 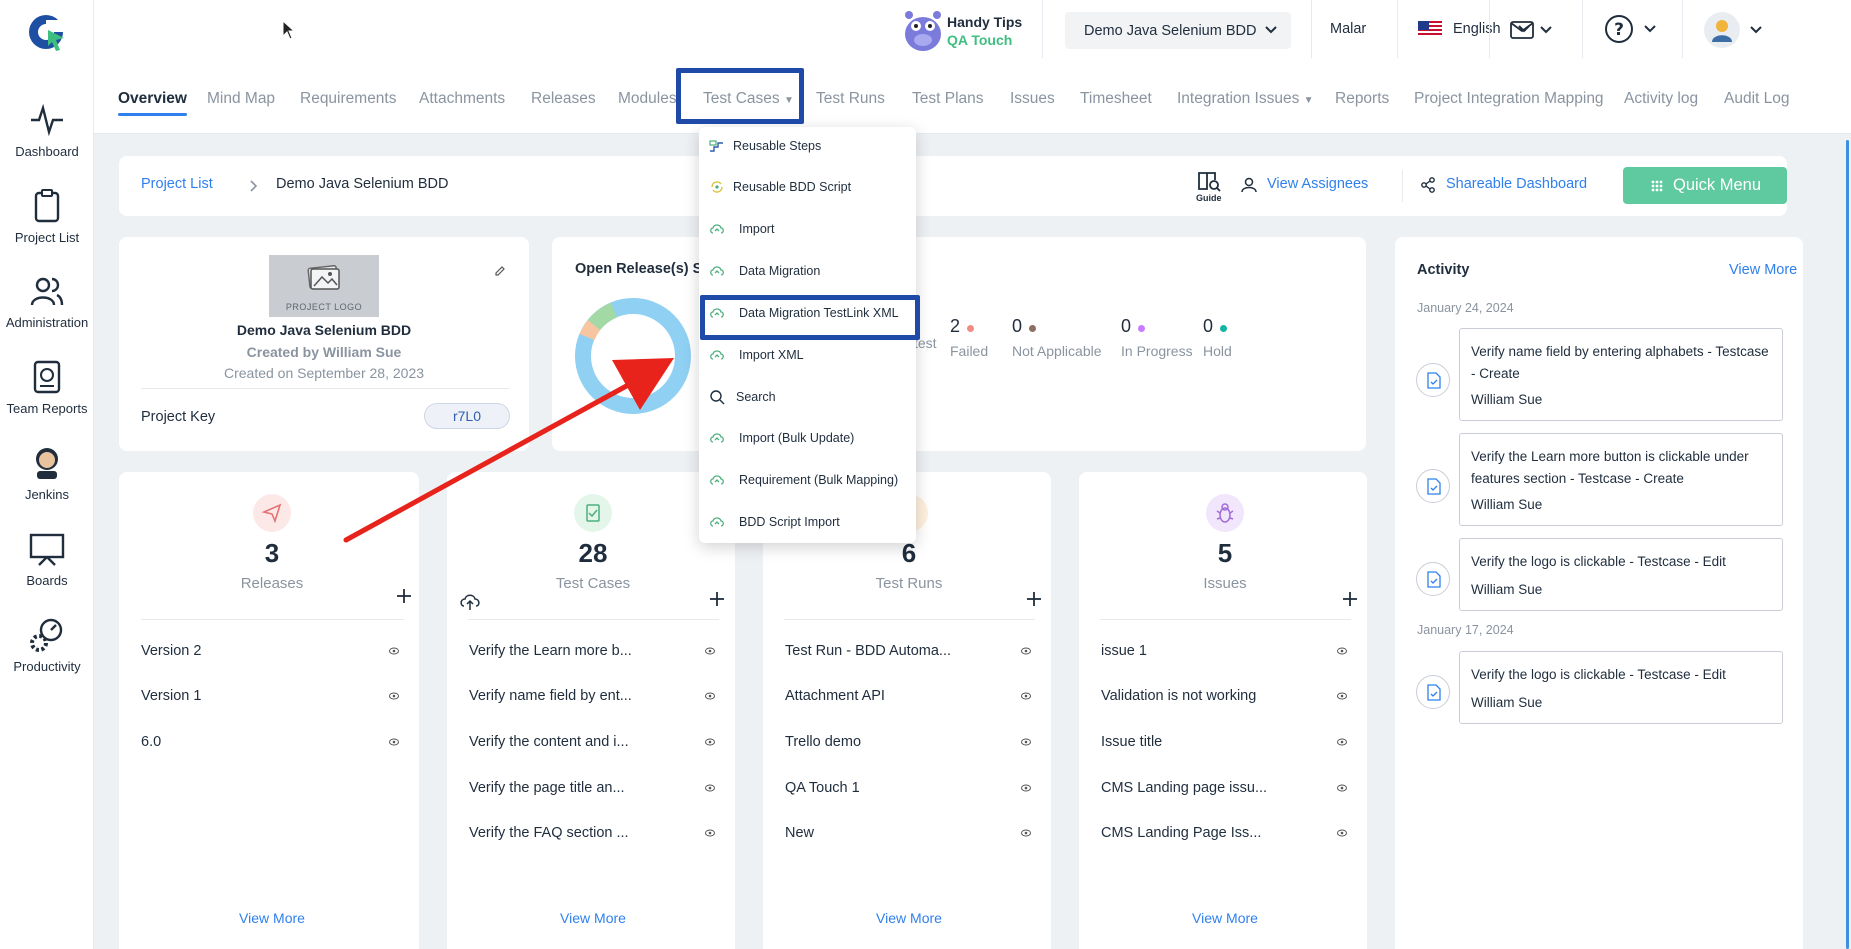 I want to click on list-item: Version 2, so click(x=171, y=651).